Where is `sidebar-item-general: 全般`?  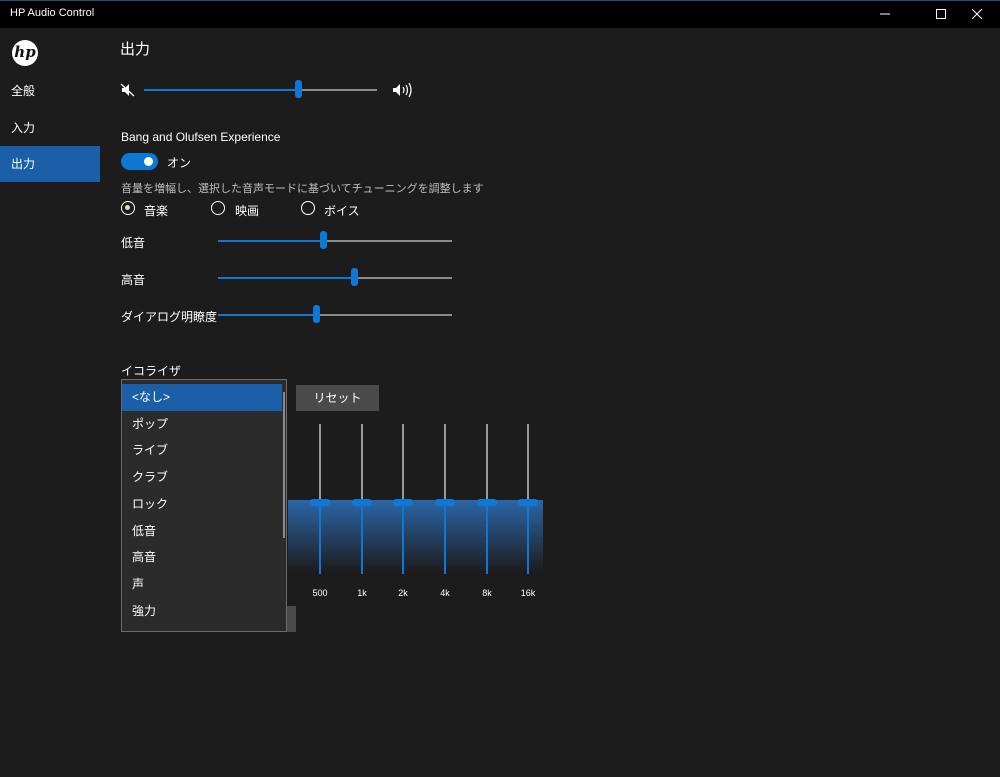
sidebar-item-general: 全般 is located at coordinates (50, 91).